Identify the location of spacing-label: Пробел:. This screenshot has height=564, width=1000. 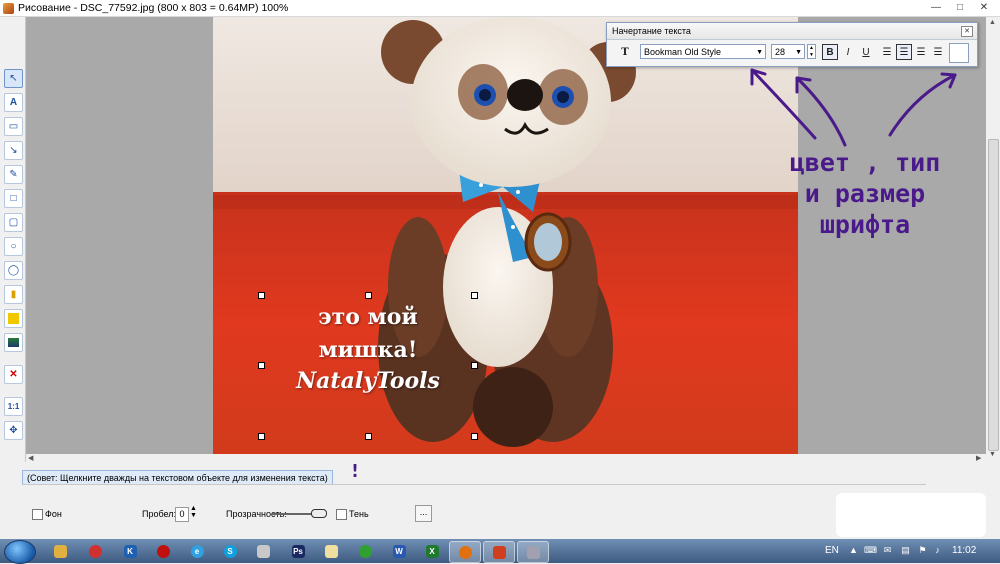
(159, 514).